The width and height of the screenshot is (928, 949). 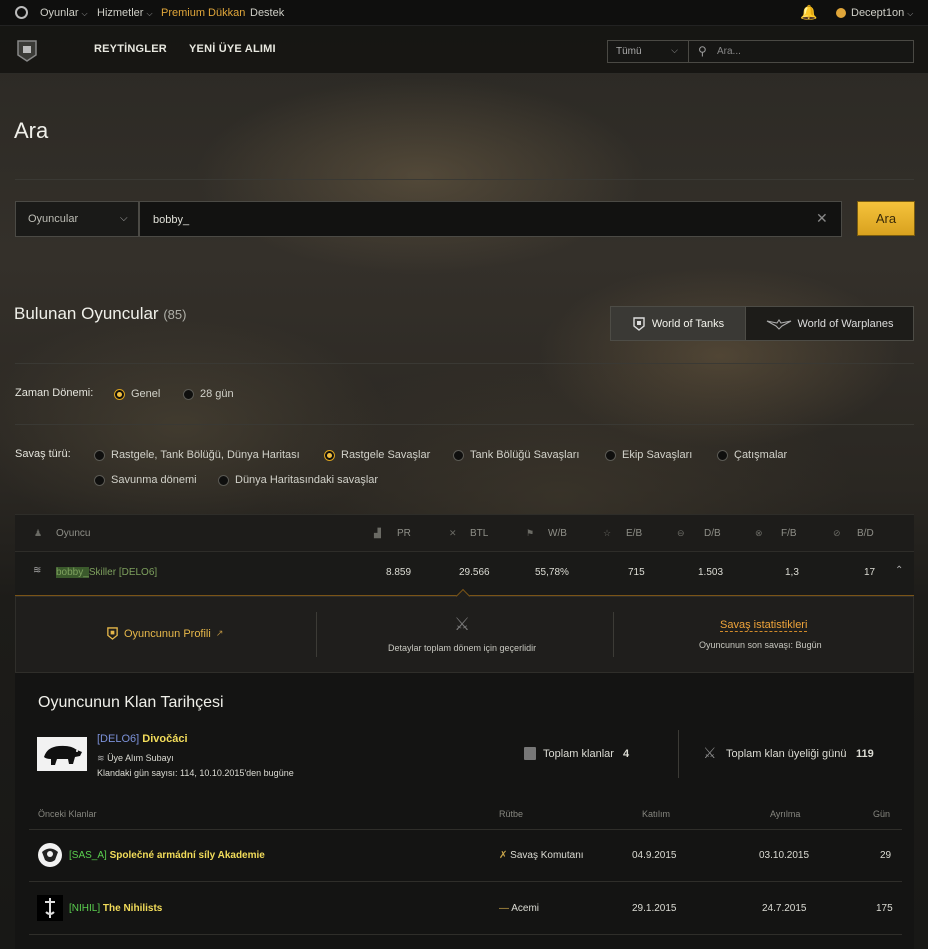 What do you see at coordinates (516, 455) in the screenshot?
I see `battle-option-company: Tank Bölüğü Savaşları` at bounding box center [516, 455].